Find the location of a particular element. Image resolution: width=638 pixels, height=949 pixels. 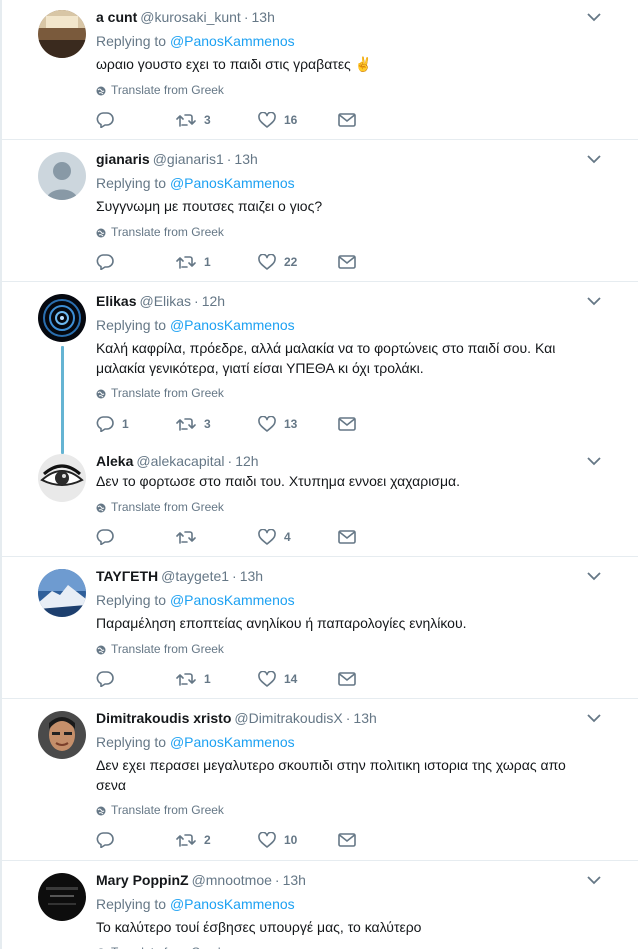

user-handle: @kurosaki_kunt is located at coordinates (190, 17).